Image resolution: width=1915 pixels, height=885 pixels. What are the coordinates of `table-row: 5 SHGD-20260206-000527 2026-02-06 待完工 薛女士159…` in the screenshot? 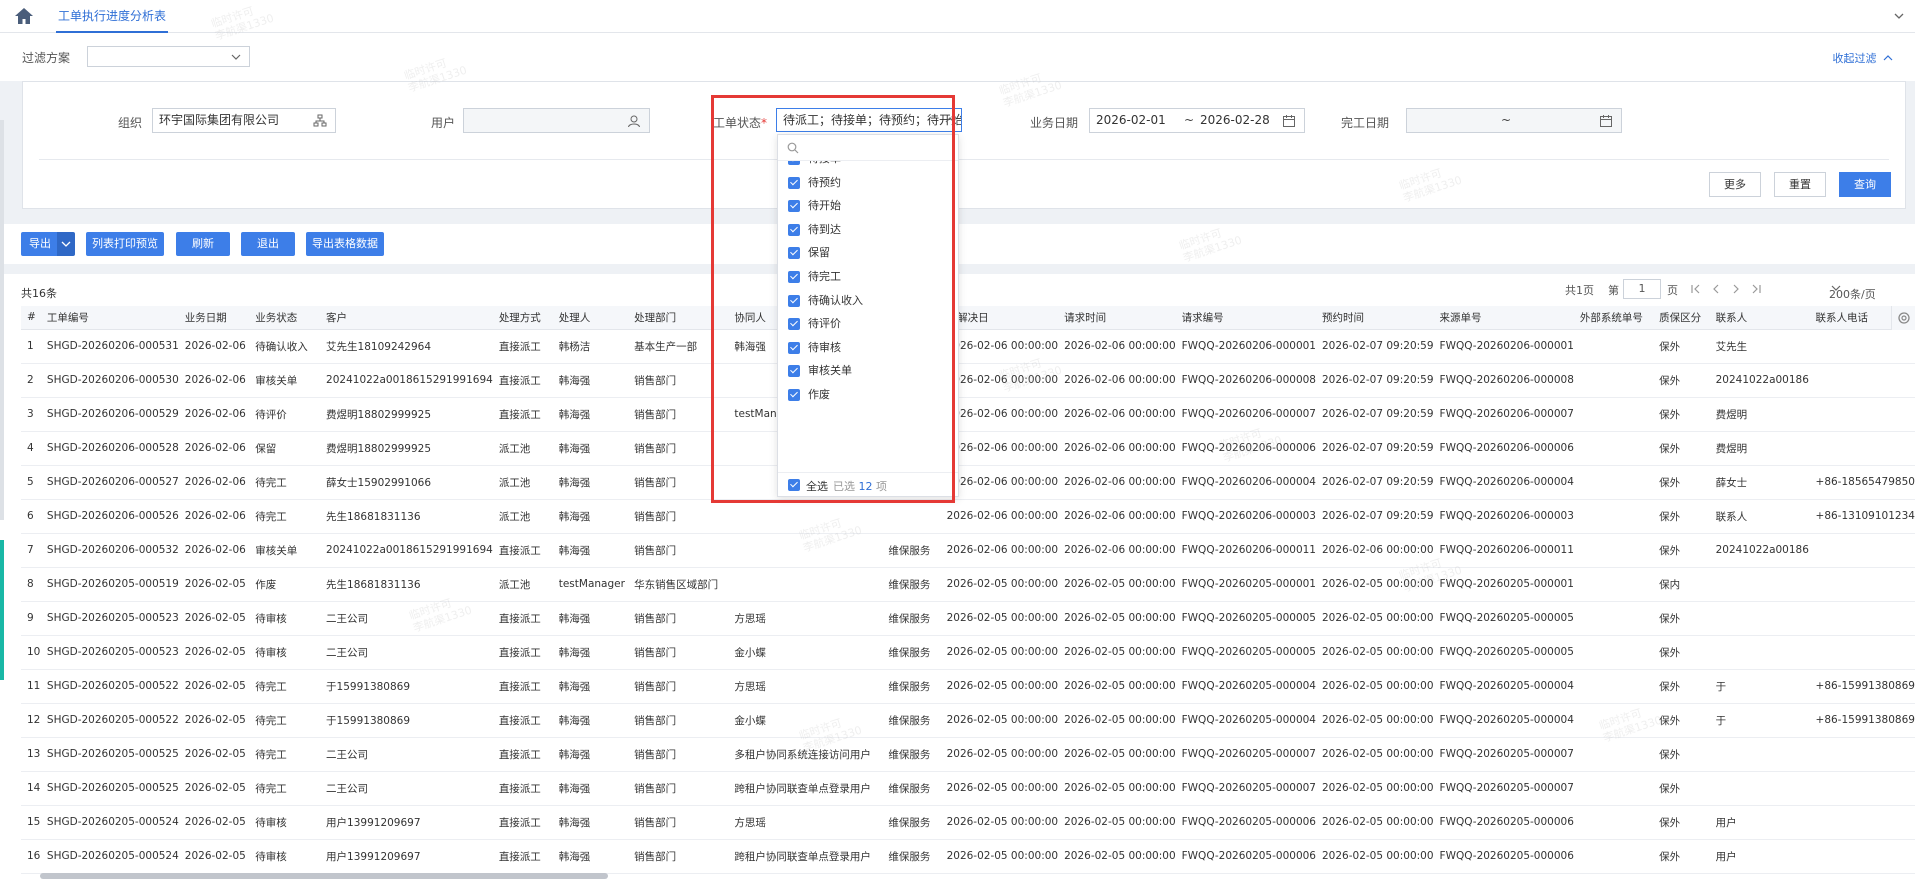 It's located at (968, 482).